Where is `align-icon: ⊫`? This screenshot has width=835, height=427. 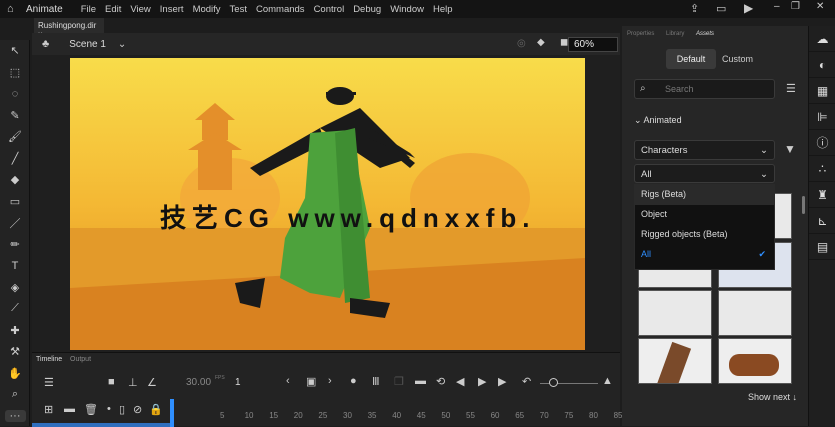
align-icon: ⊫ is located at coordinates (822, 117).